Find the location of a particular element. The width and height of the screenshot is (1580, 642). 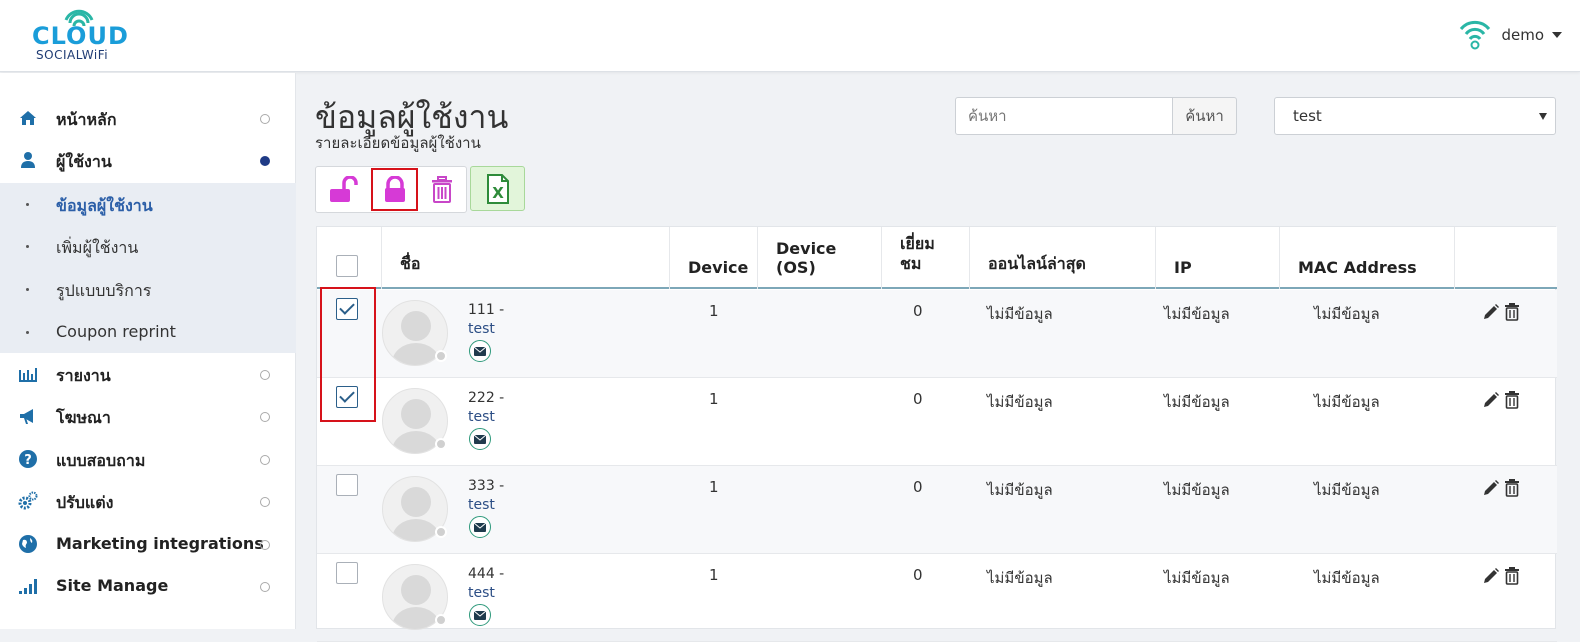

bulk-actions-group is located at coordinates (391, 189).